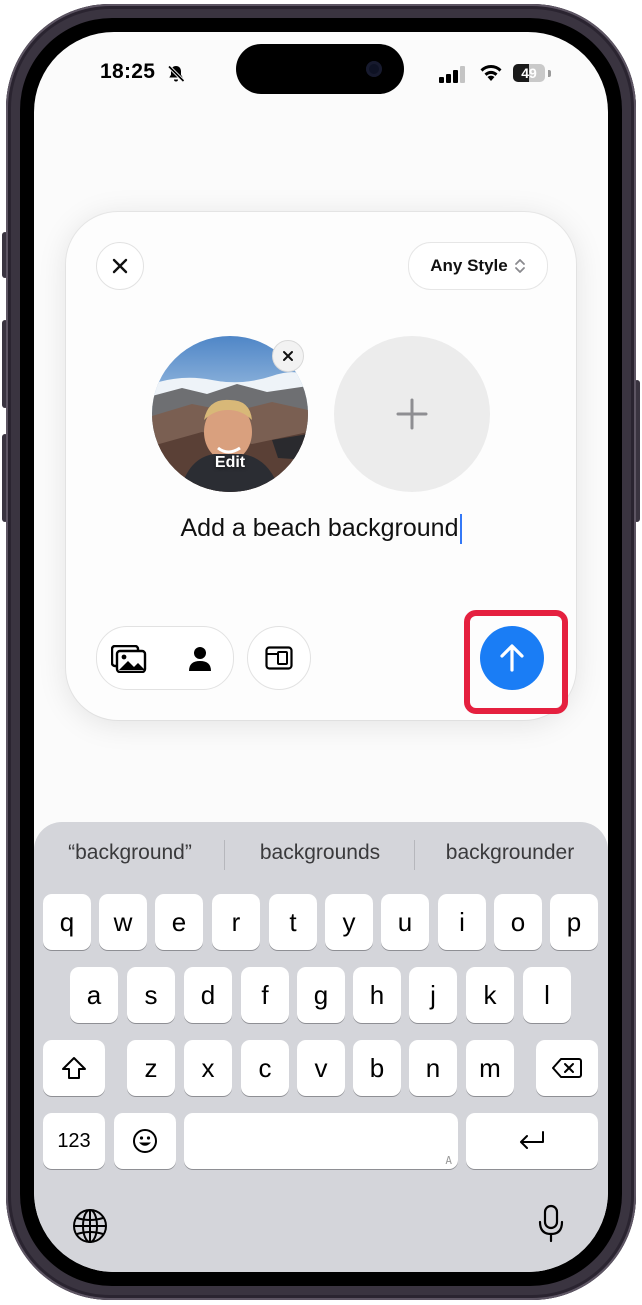  What do you see at coordinates (123, 922) in the screenshot?
I see `key-w: w` at bounding box center [123, 922].